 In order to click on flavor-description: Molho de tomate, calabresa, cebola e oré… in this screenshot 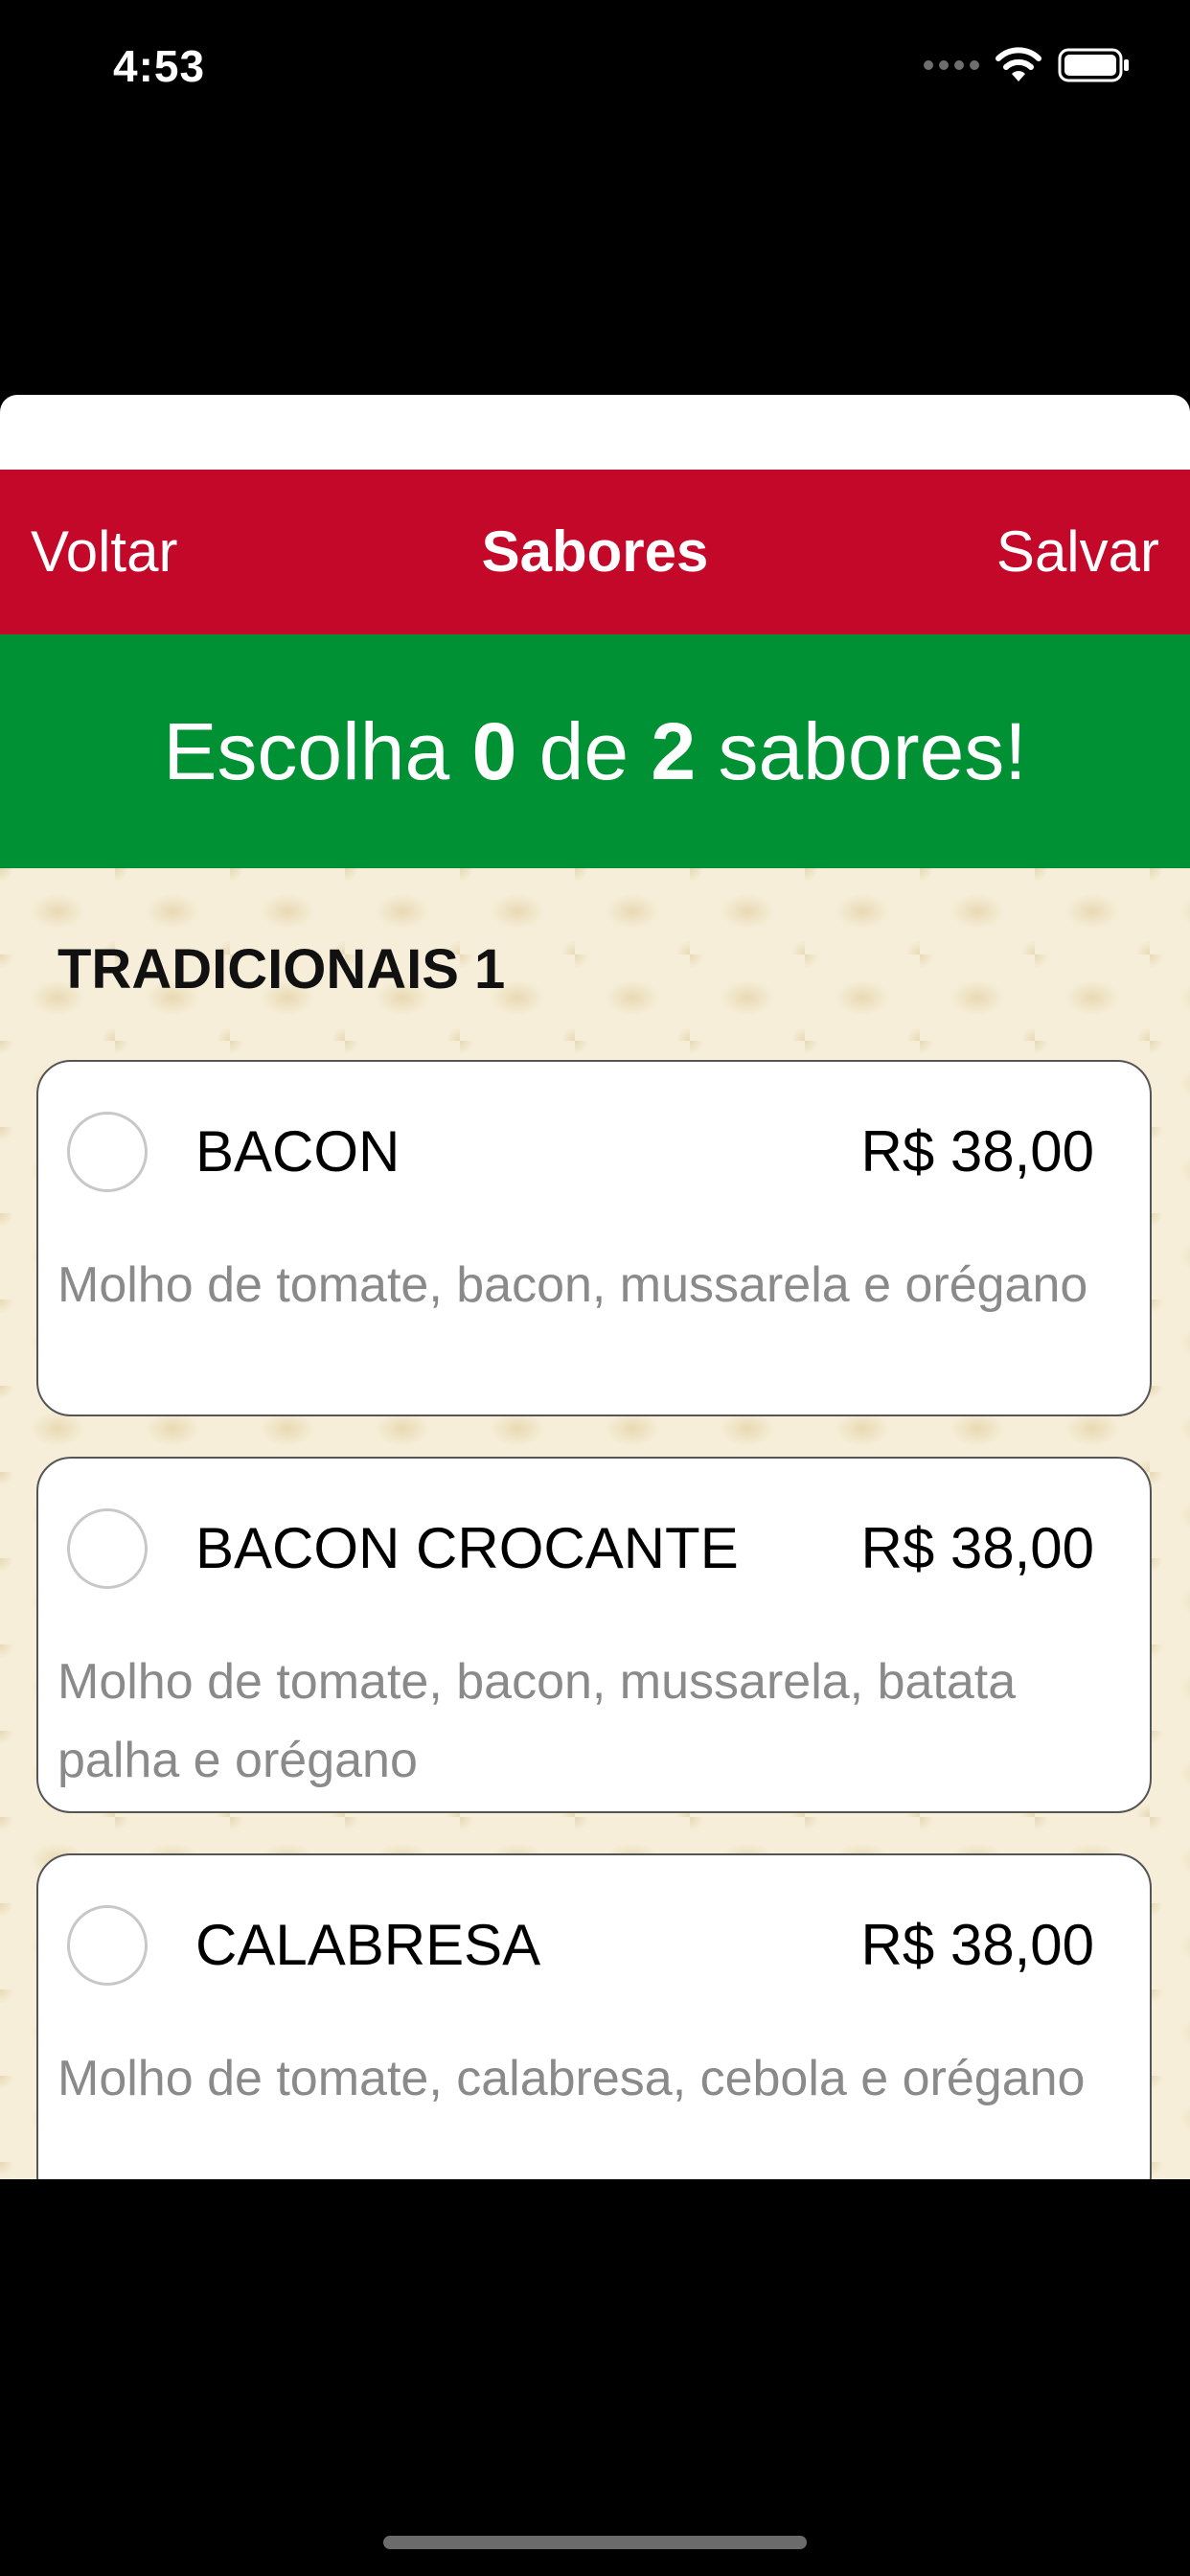, I will do `click(572, 2078)`.